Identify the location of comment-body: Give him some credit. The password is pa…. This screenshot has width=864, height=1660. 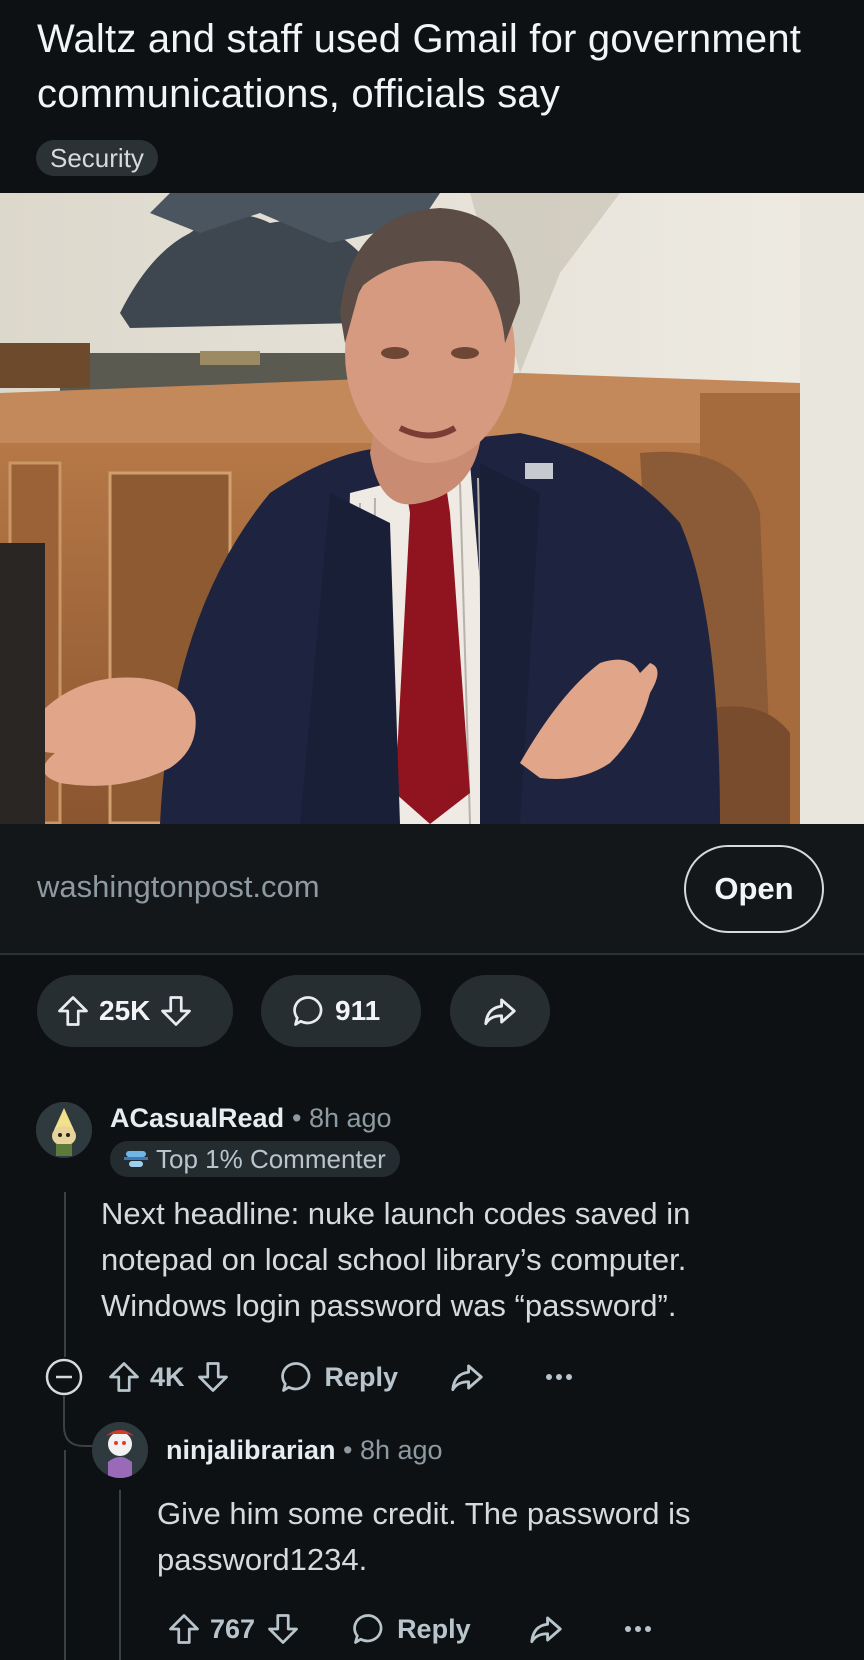
(424, 1536).